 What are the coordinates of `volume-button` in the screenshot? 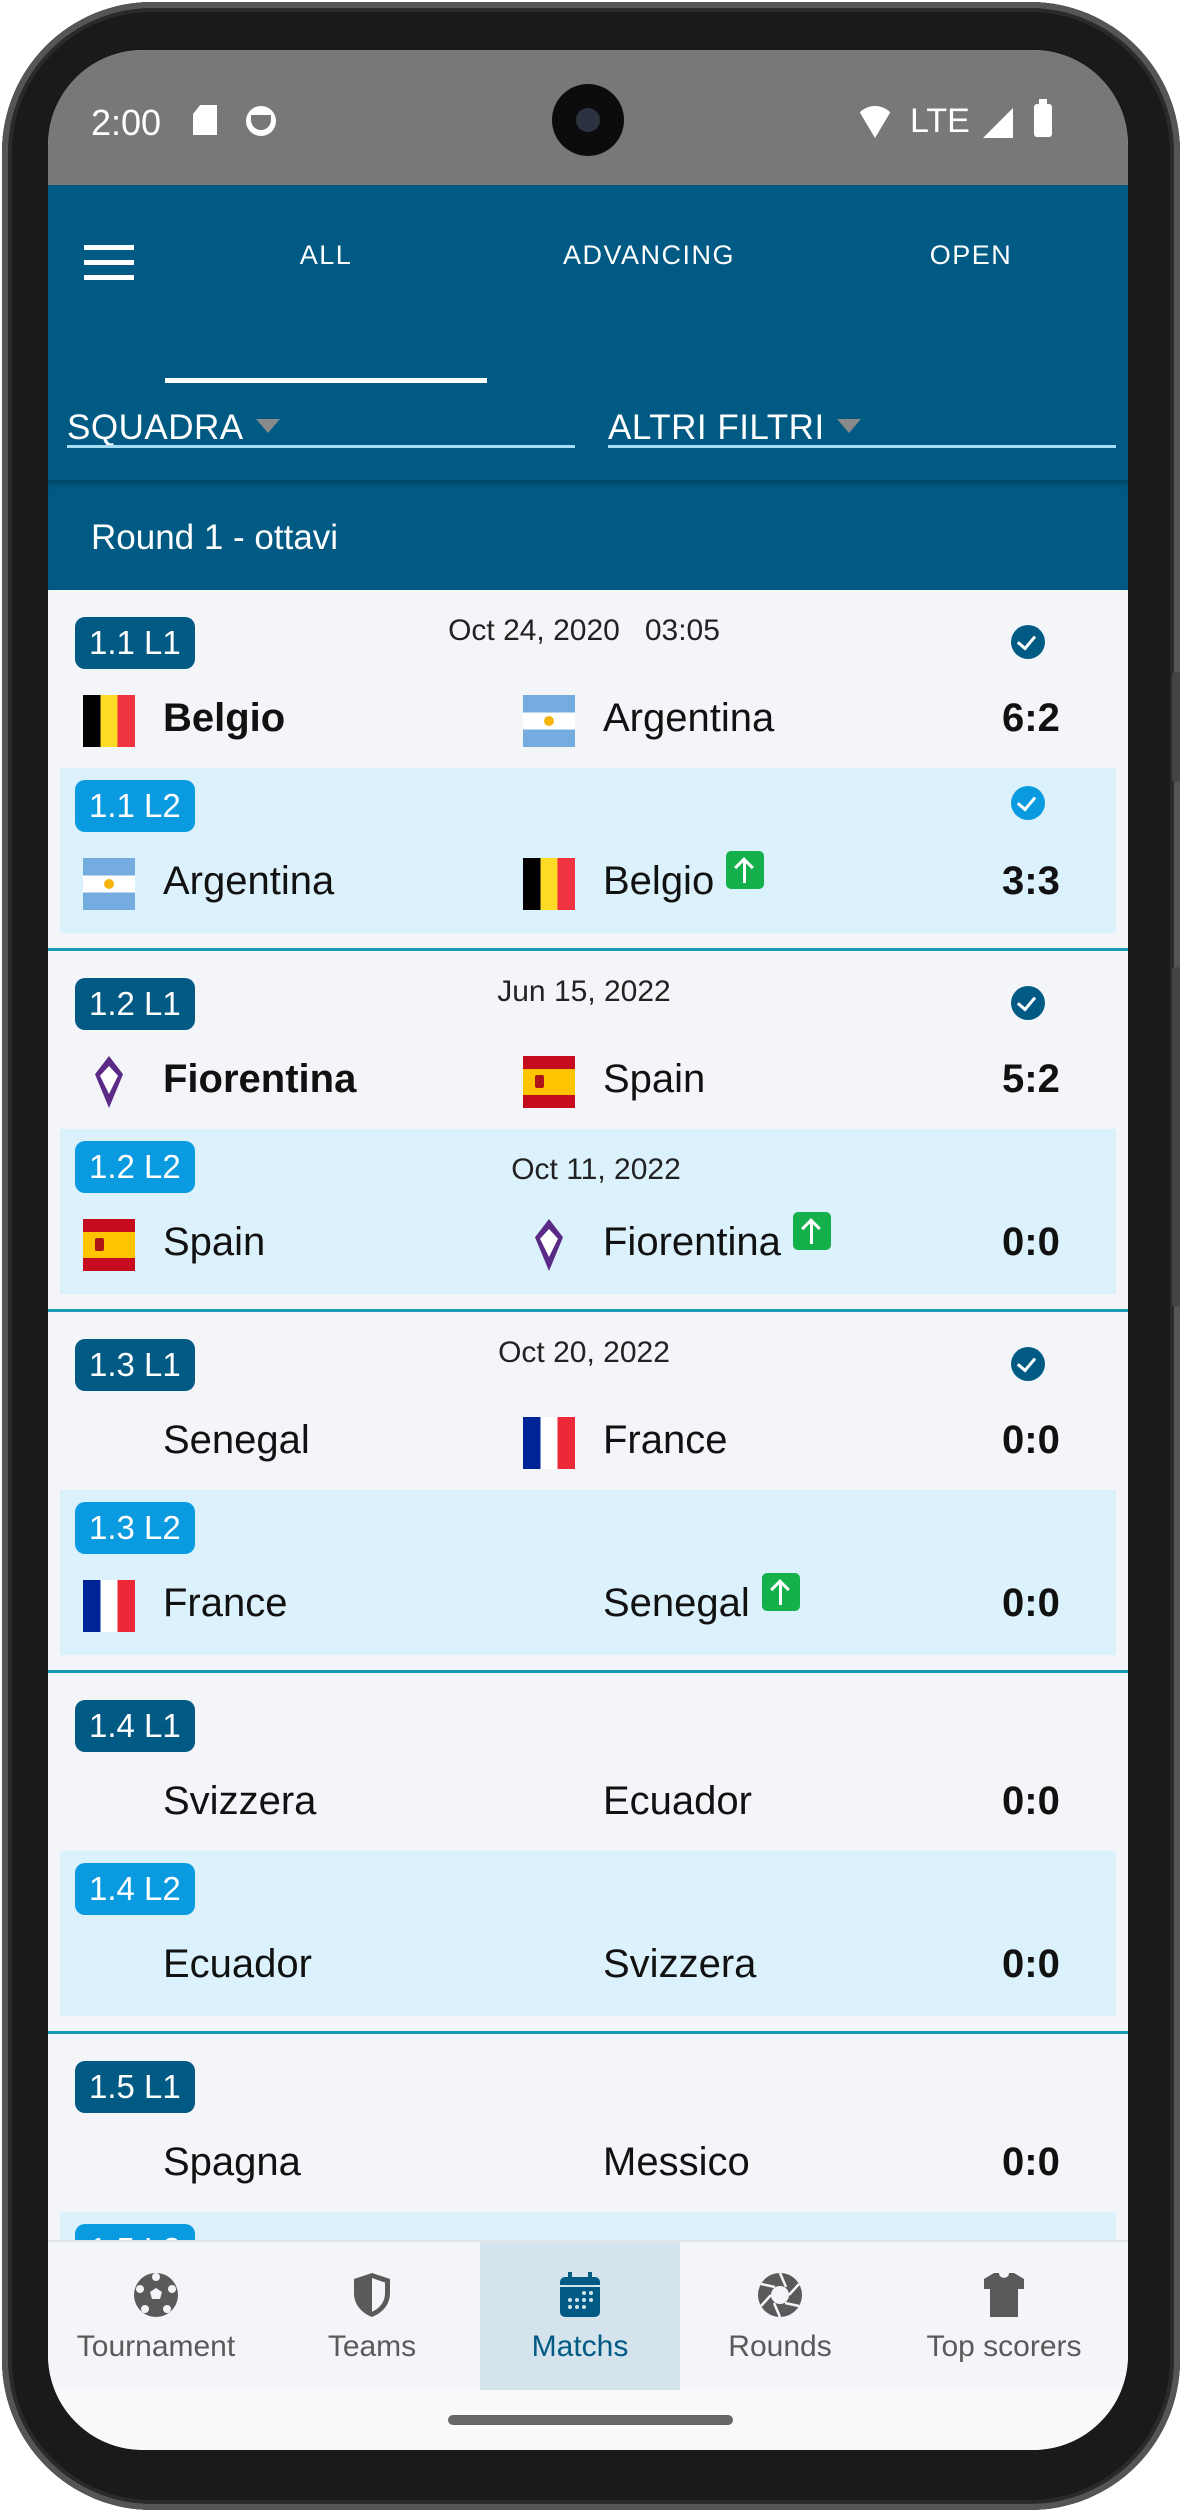 It's located at (1176, 727).